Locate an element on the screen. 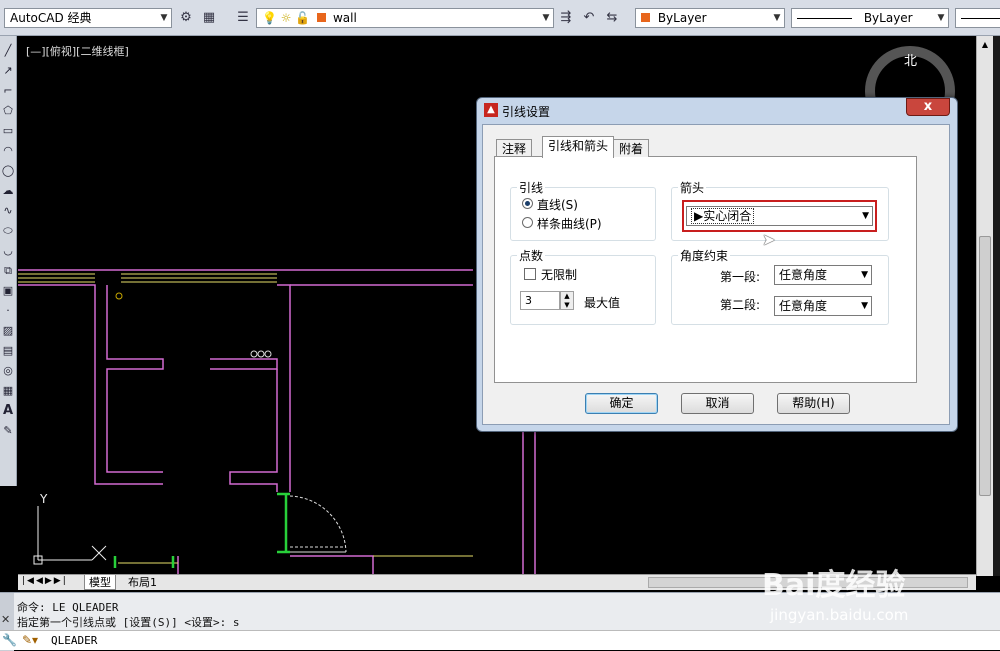  unlimited-checkbox is located at coordinates (530, 274).